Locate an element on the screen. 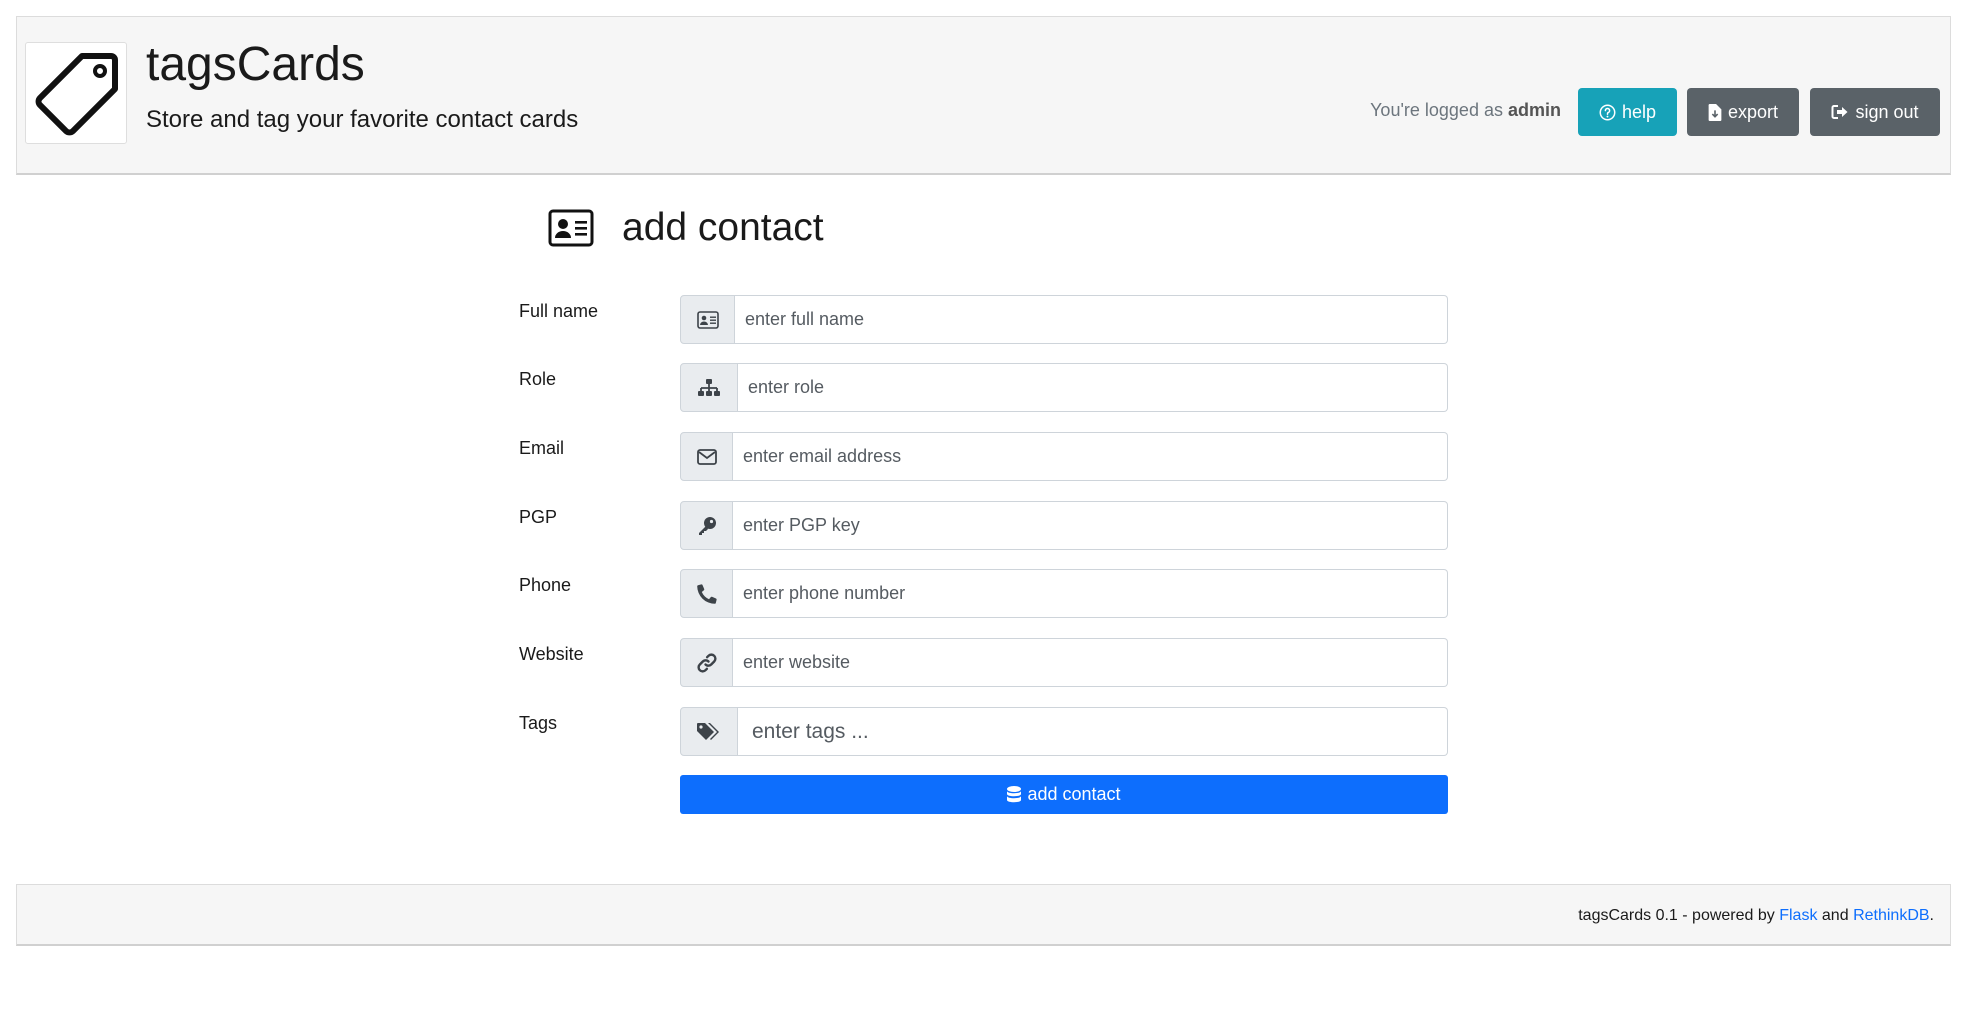 The height and width of the screenshot is (1024, 1962). footer-suffix: . is located at coordinates (1931, 915).